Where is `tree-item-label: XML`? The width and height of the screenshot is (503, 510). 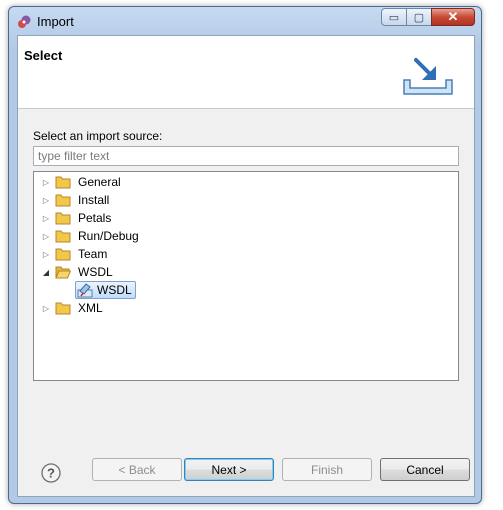 tree-item-label: XML is located at coordinates (90, 308).